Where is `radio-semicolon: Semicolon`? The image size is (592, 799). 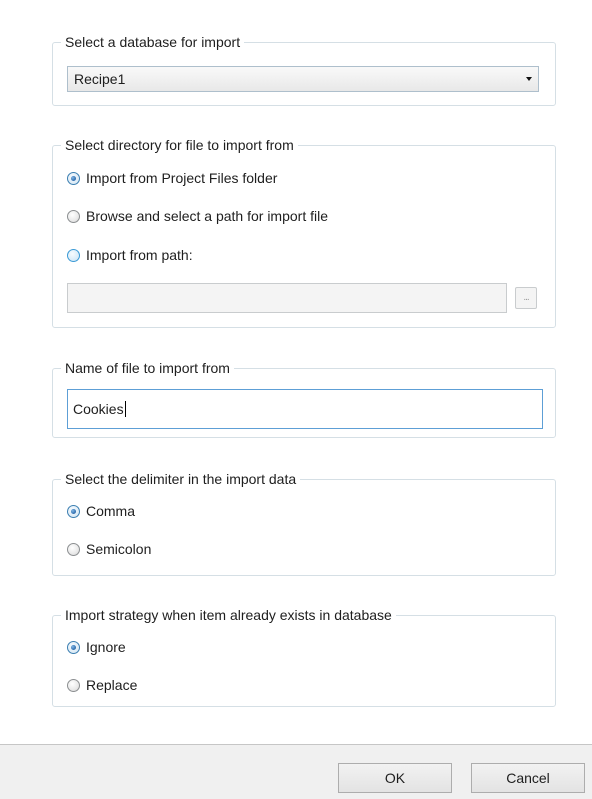 radio-semicolon: Semicolon is located at coordinates (109, 549).